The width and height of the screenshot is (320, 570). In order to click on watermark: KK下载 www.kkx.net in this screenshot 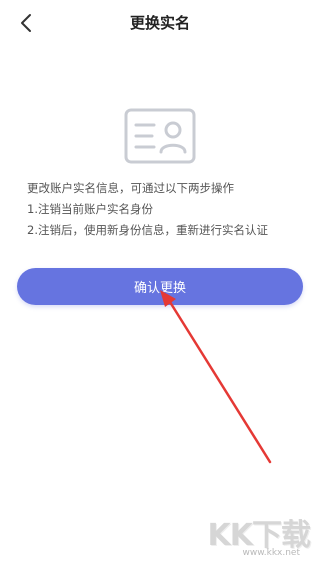, I will do `click(255, 534)`.